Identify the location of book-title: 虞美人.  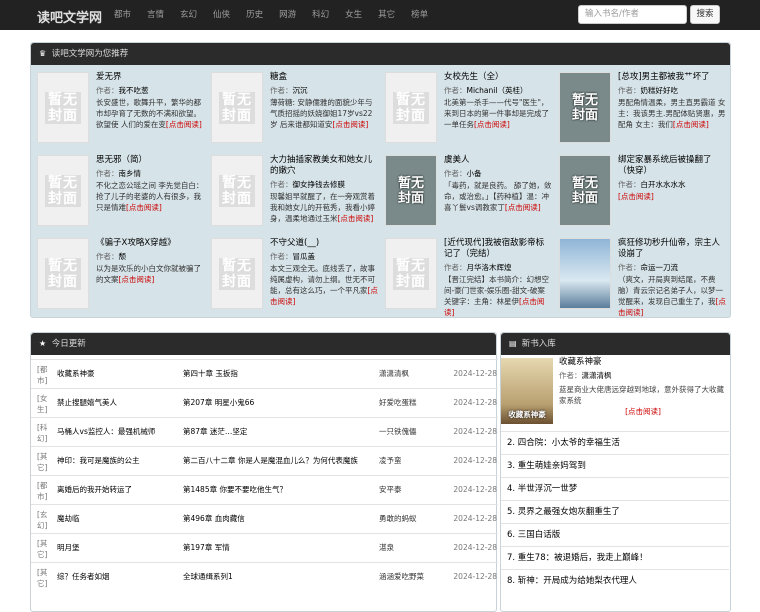
(498, 160).